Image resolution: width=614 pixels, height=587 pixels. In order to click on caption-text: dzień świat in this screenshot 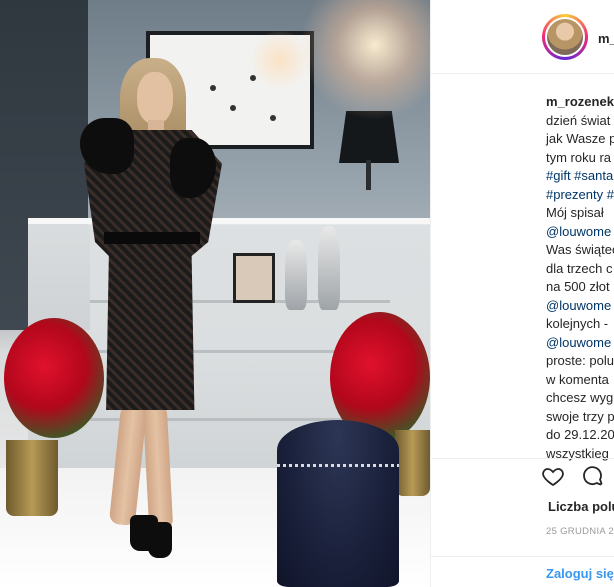, I will do `click(578, 120)`.